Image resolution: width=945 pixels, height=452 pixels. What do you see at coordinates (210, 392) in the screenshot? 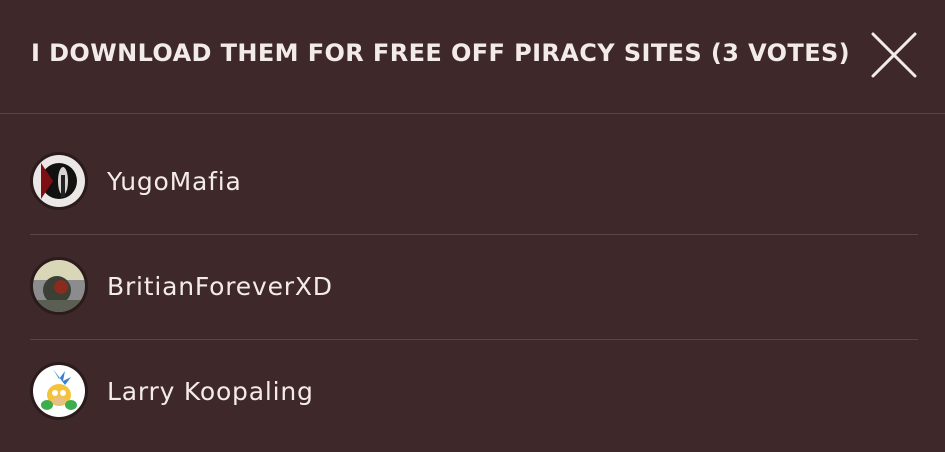
I see `voter-name: Larry Koopaling` at bounding box center [210, 392].